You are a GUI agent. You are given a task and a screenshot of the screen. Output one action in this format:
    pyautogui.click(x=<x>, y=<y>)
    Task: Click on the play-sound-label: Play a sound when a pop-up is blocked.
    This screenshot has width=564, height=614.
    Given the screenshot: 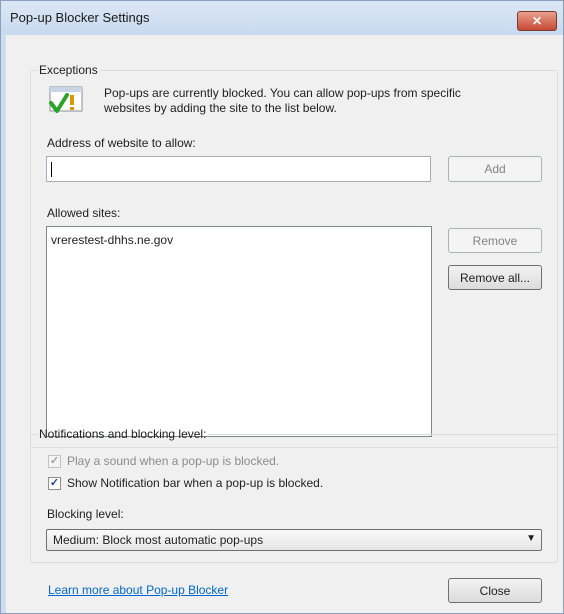 What is the action you would take?
    pyautogui.click(x=173, y=461)
    